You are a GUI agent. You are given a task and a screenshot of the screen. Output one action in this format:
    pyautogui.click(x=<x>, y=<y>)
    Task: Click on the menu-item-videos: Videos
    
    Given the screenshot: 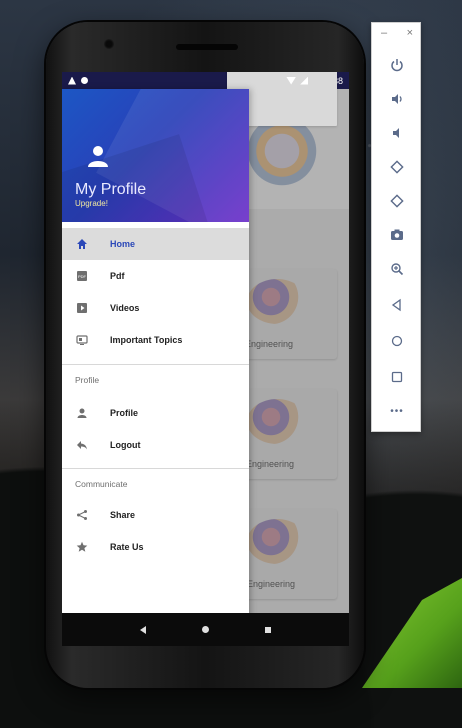 What is the action you would take?
    pyautogui.click(x=155, y=308)
    